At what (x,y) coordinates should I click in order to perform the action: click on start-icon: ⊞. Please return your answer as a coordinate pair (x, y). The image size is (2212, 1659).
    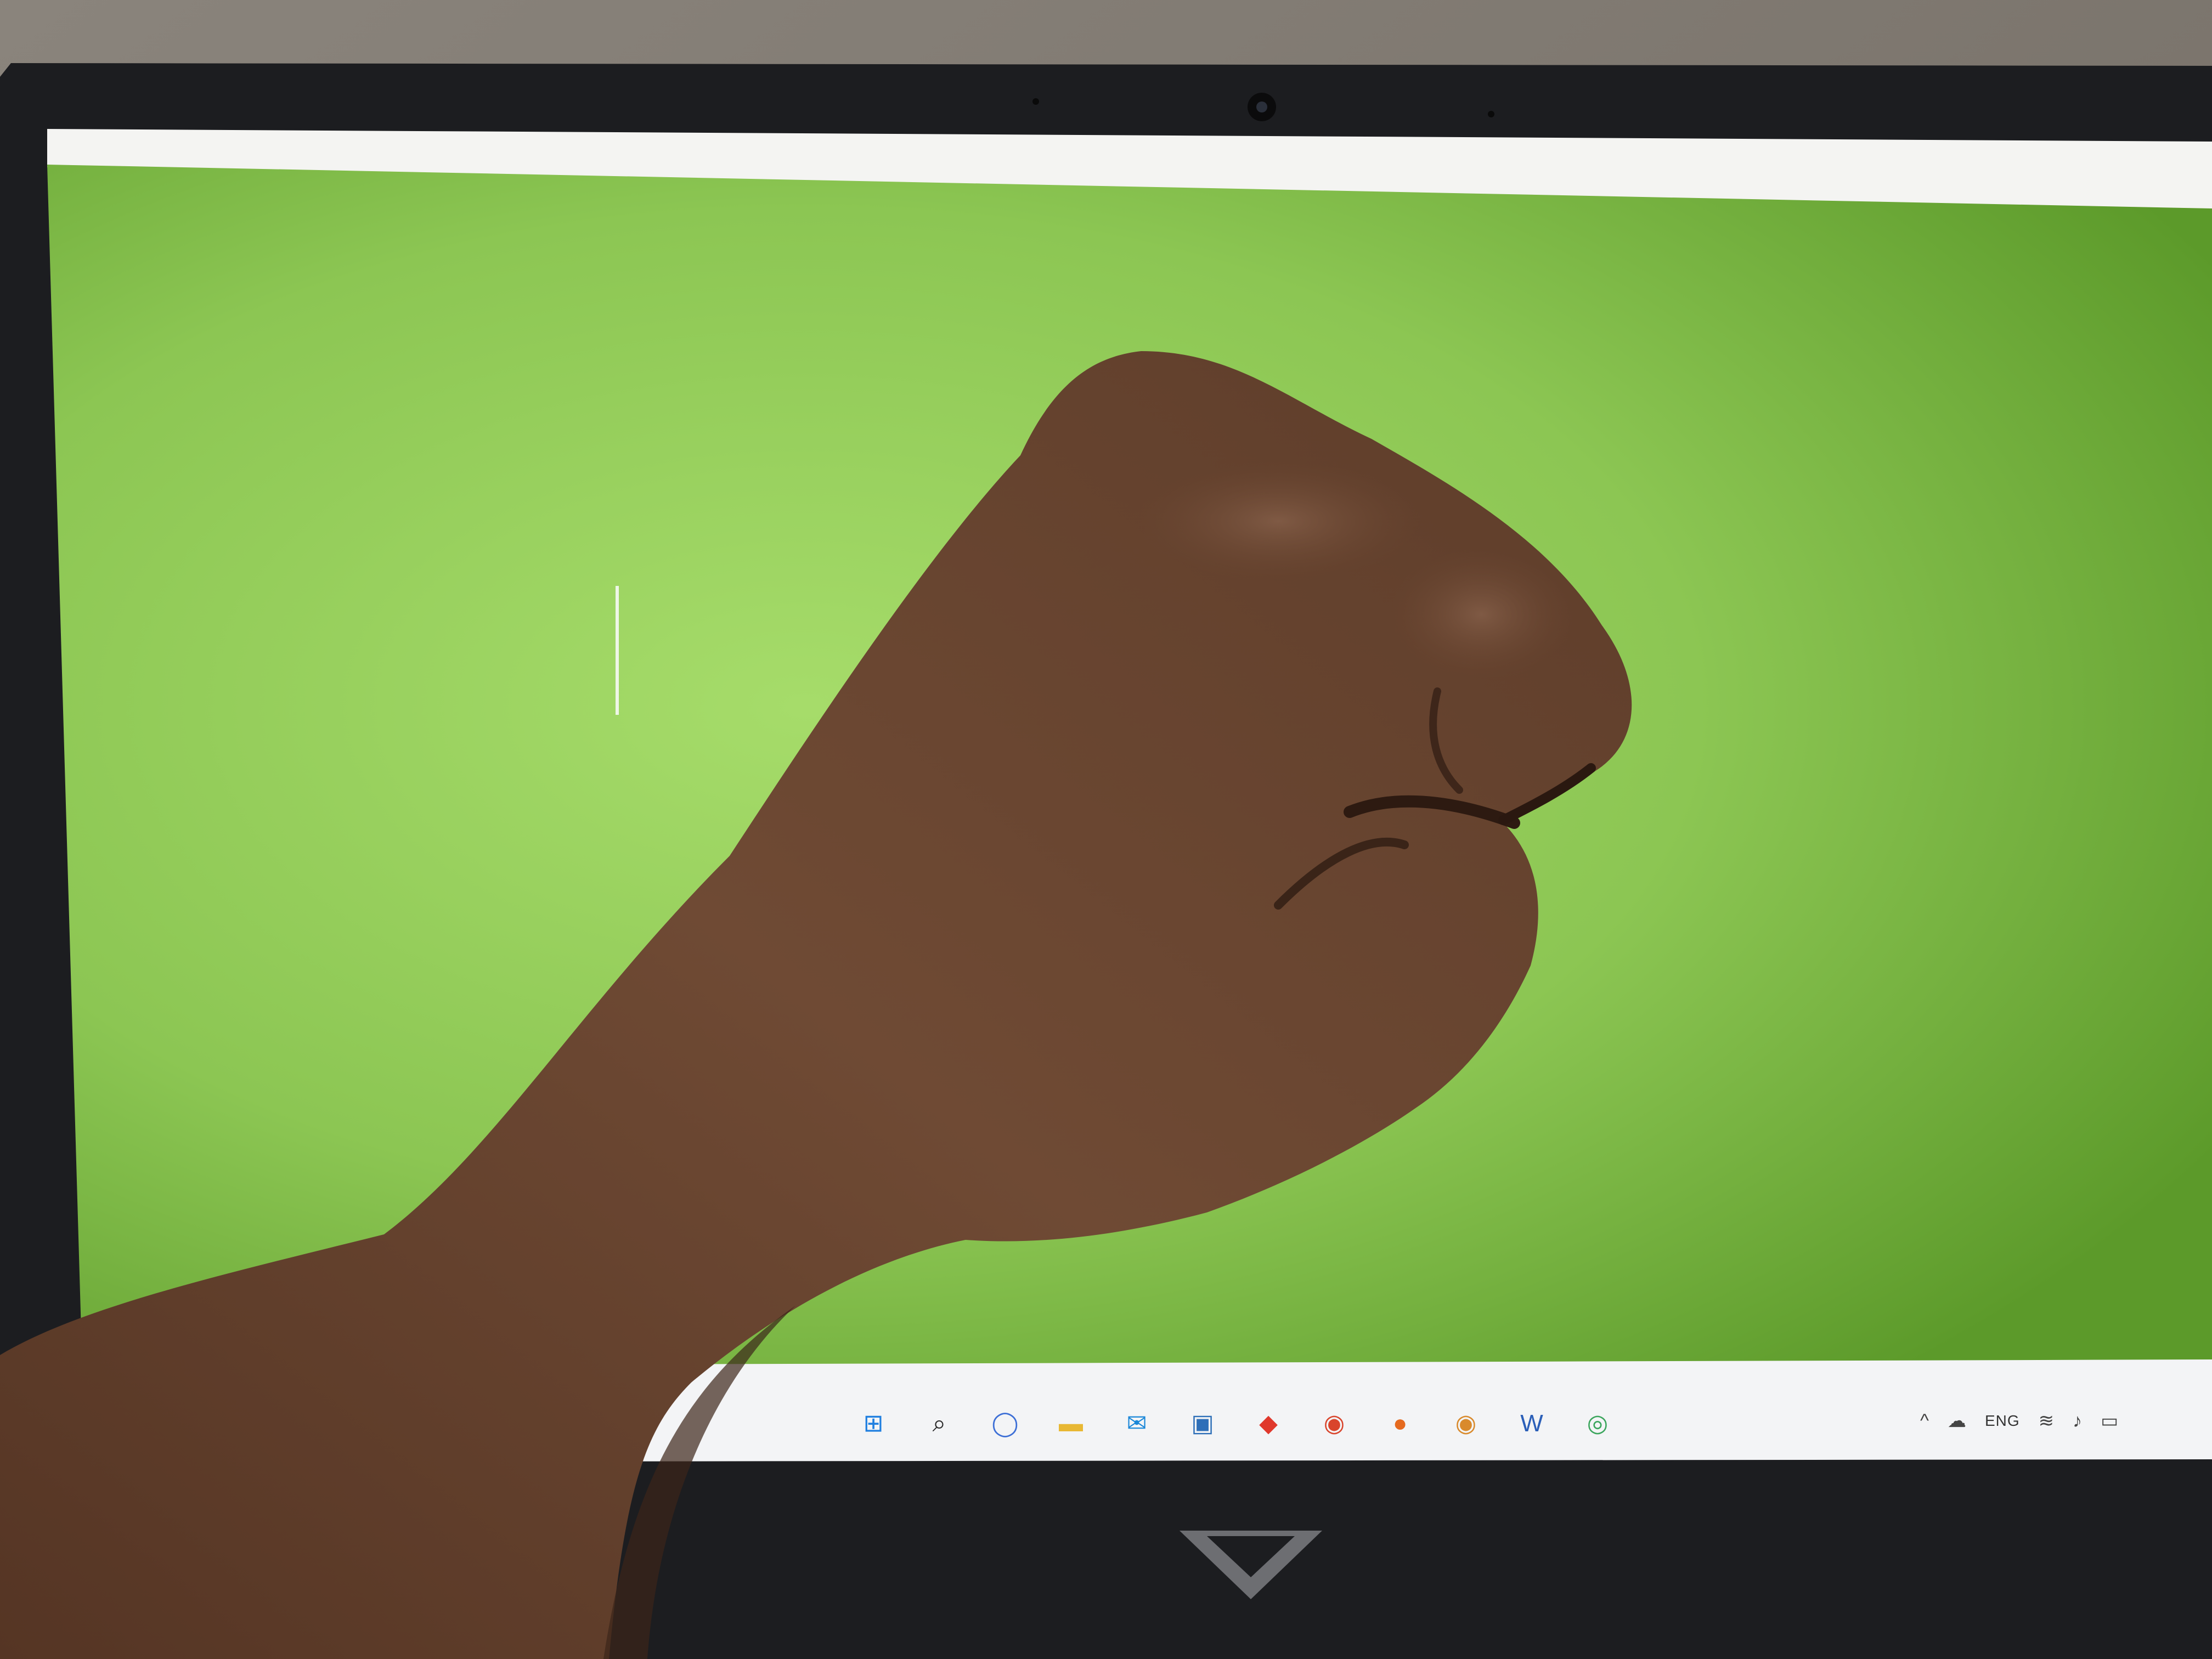
    Looking at the image, I should click on (873, 1424).